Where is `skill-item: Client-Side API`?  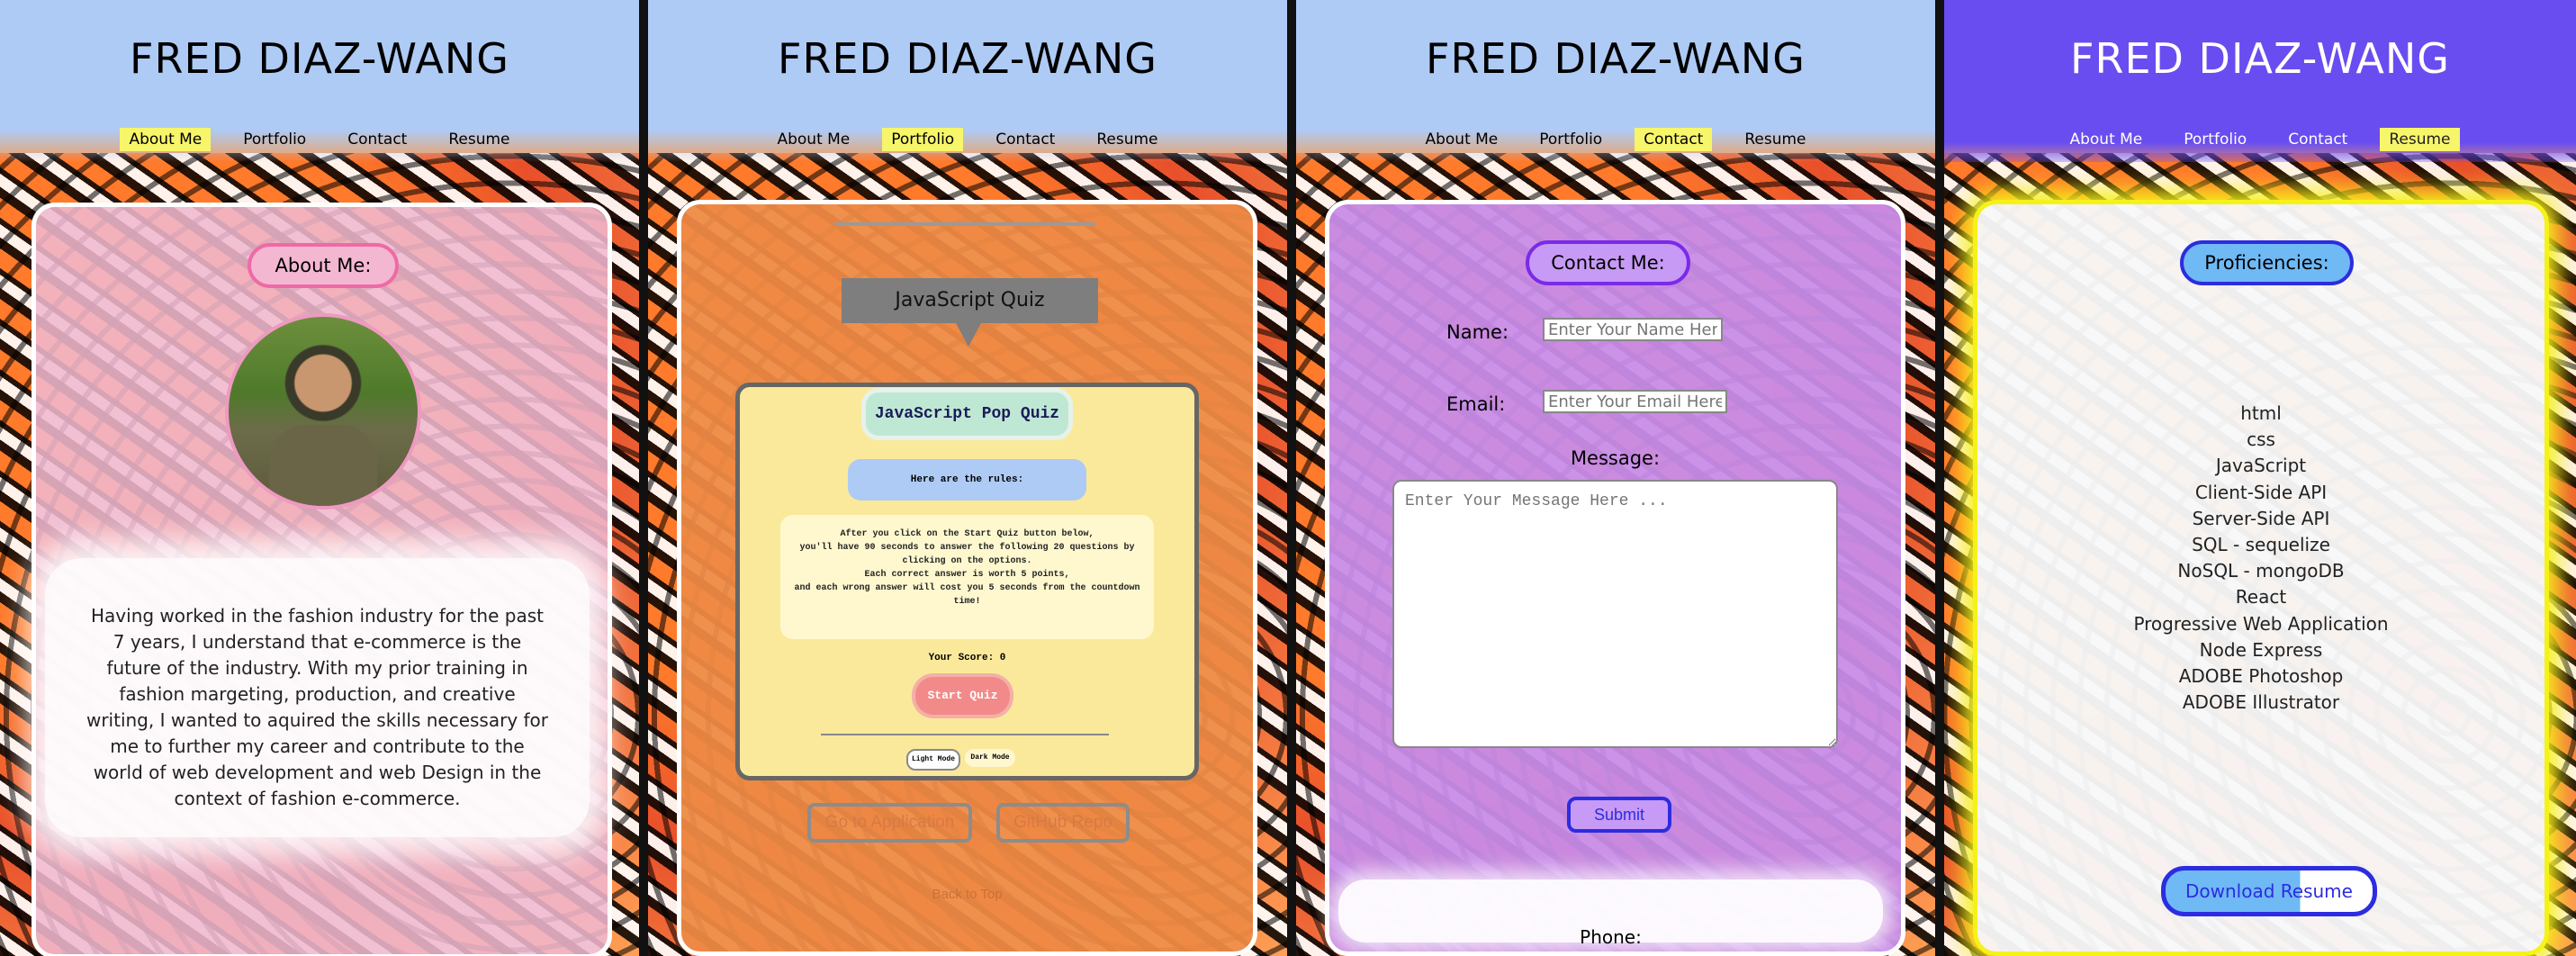
skill-item: Client-Side API is located at coordinates (2261, 492).